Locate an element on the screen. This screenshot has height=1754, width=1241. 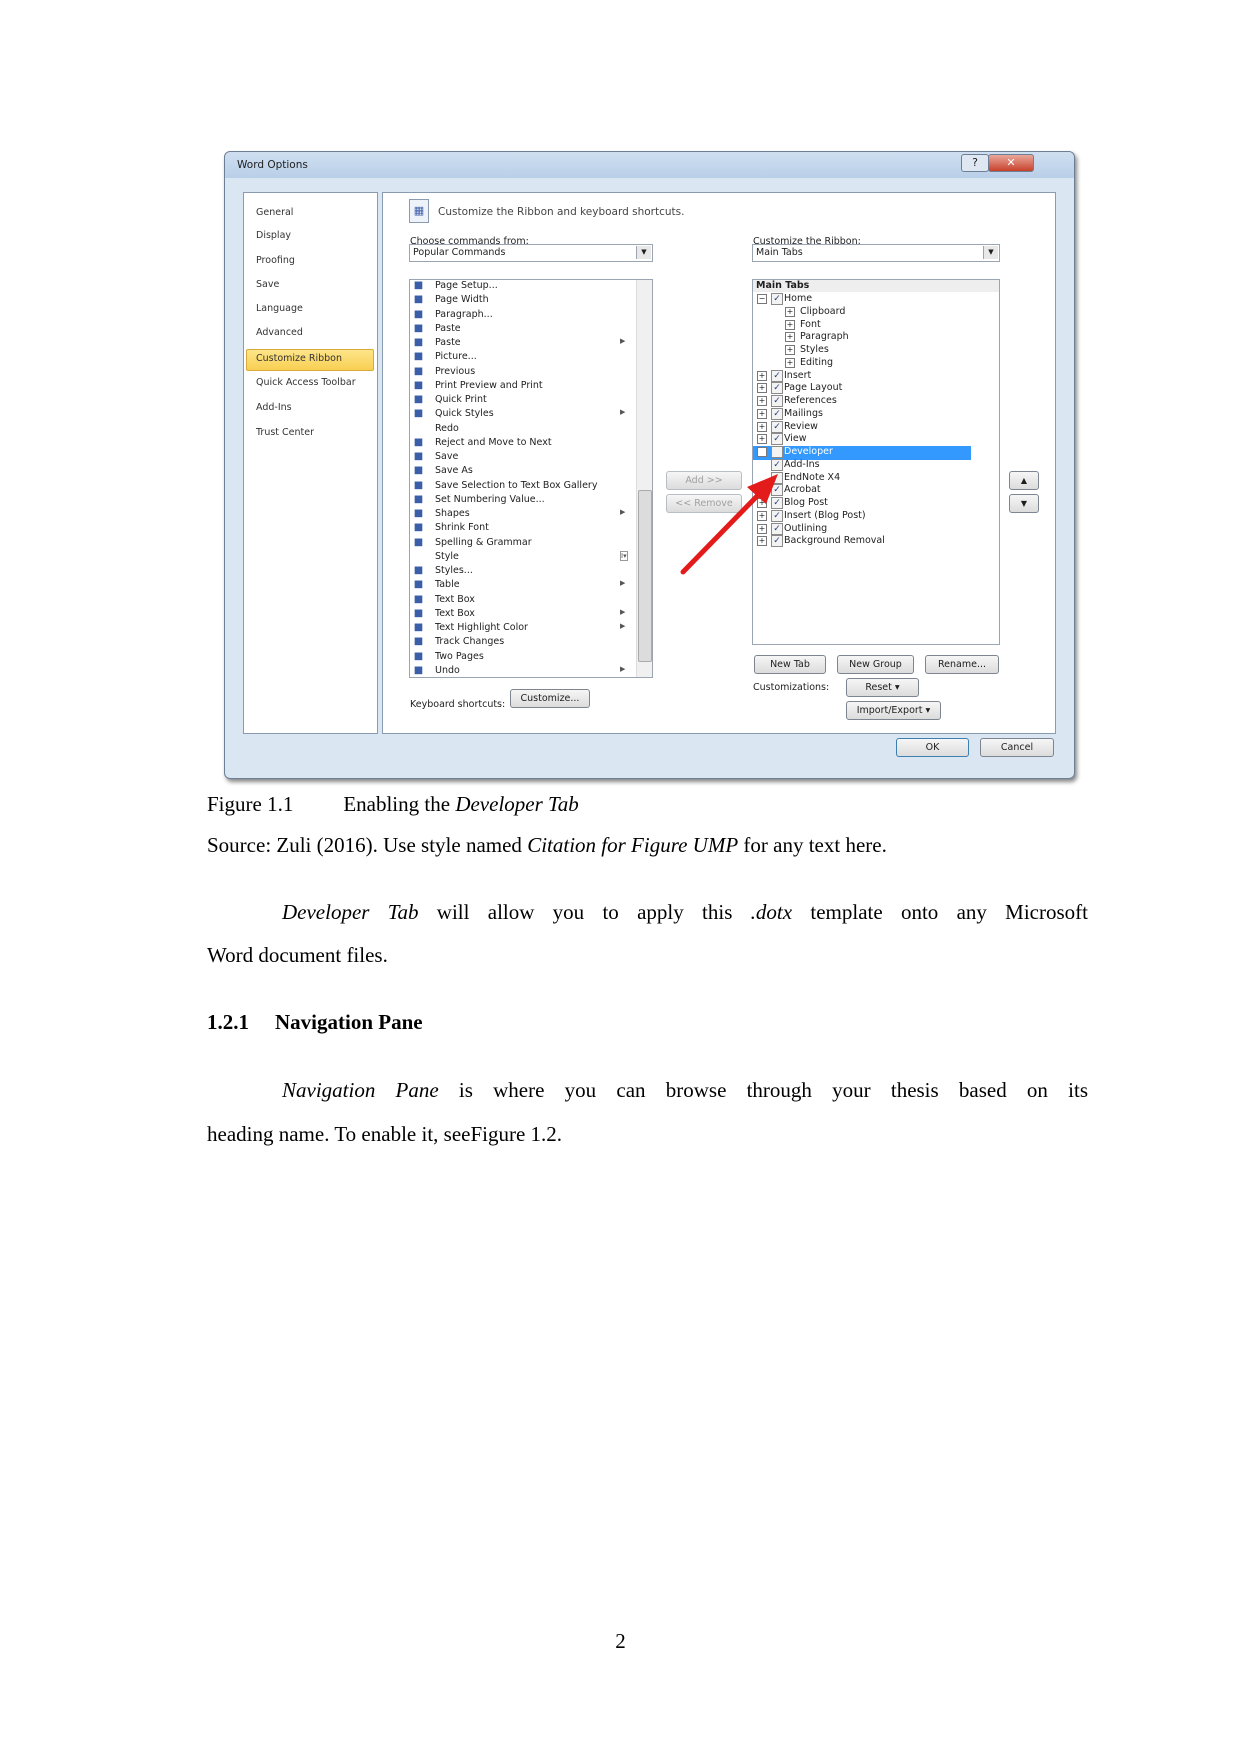
source-text-end: for any text here. is located at coordinates (812, 845).